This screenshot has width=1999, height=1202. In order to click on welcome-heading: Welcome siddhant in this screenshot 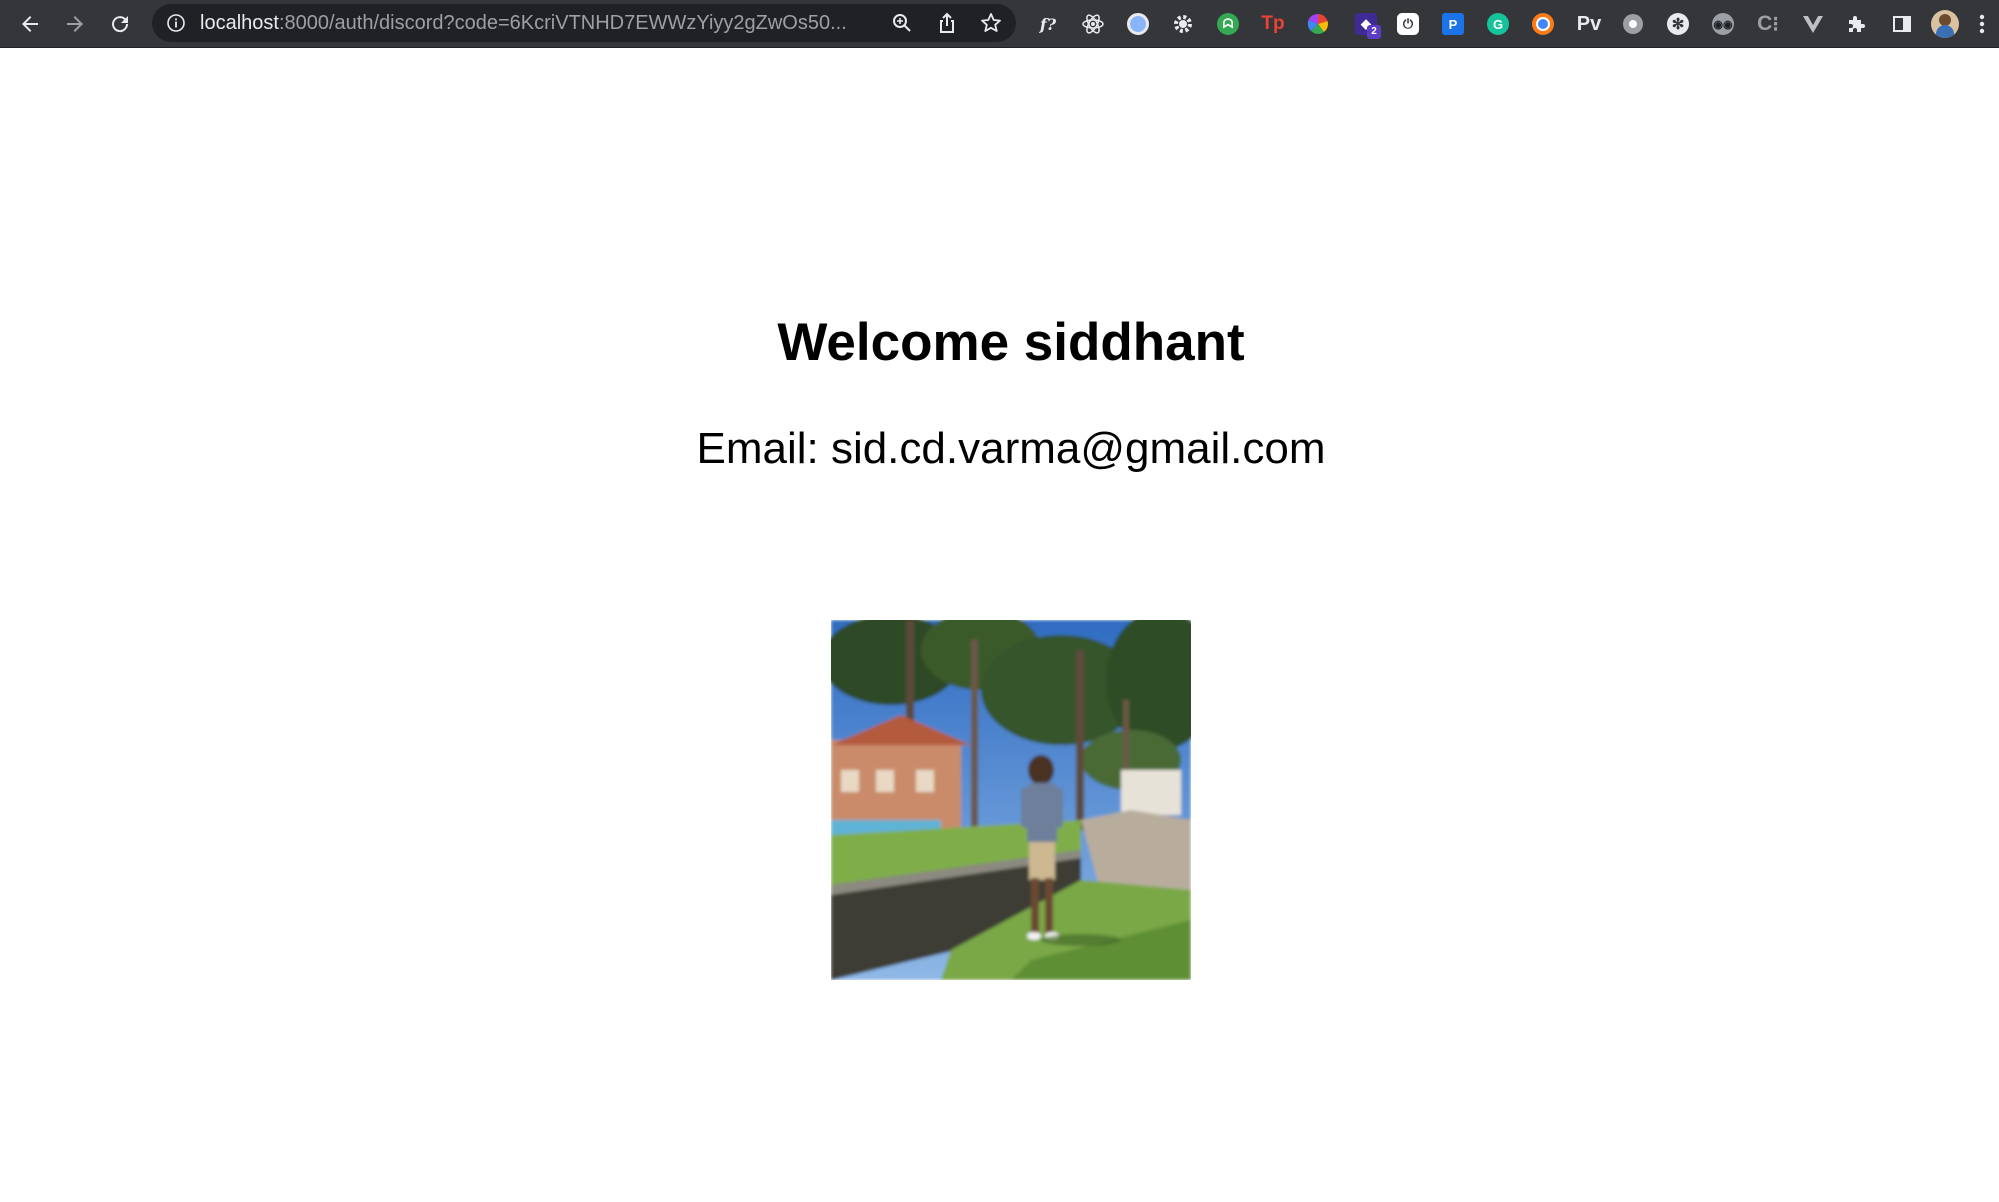, I will do `click(1011, 342)`.